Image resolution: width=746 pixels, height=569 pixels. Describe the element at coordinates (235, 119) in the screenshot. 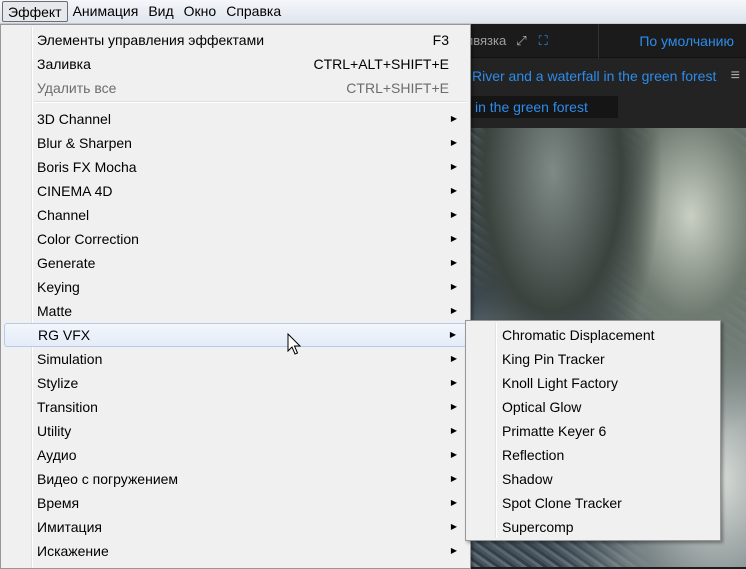

I see `menu-category-item: 3D Channel ▶` at that location.